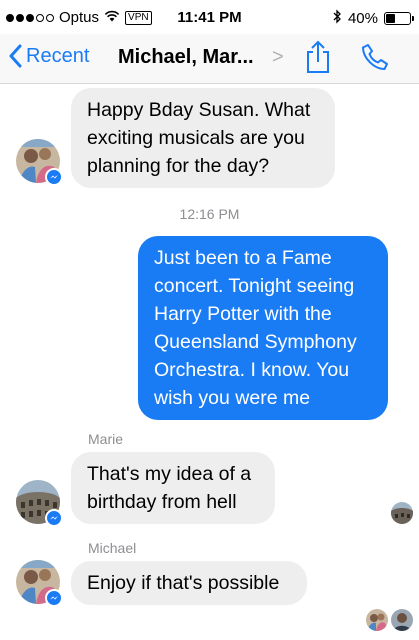  I want to click on phone-icon, so click(375, 59).